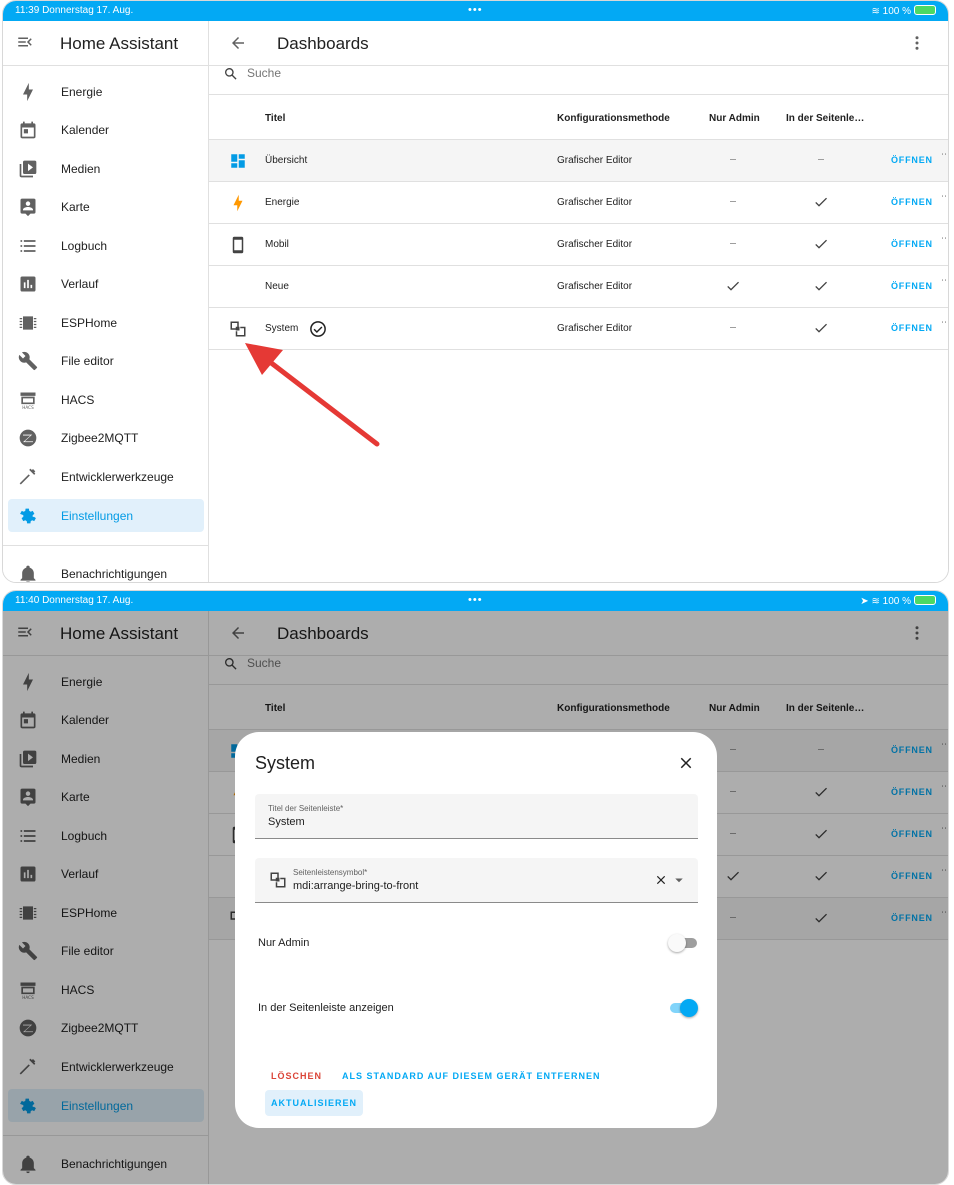  I want to click on row-title: Neue, so click(277, 286).